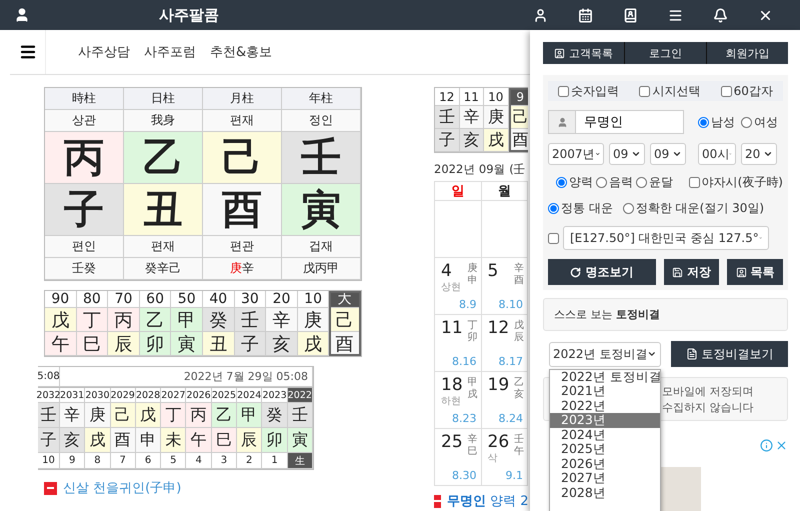  Describe the element at coordinates (583, 53) in the screenshot. I see `top-button: 고객목록` at that location.